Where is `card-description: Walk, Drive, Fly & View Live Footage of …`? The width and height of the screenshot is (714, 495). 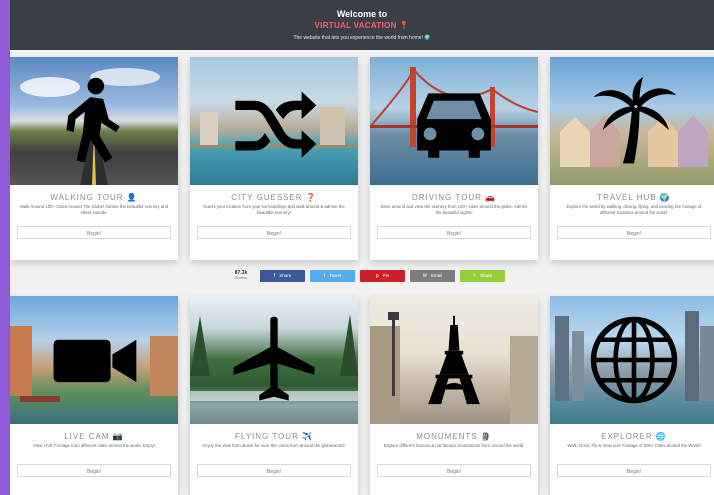
card-description: Walk, Drive, Fly & View Live Footage of … is located at coordinates (634, 445).